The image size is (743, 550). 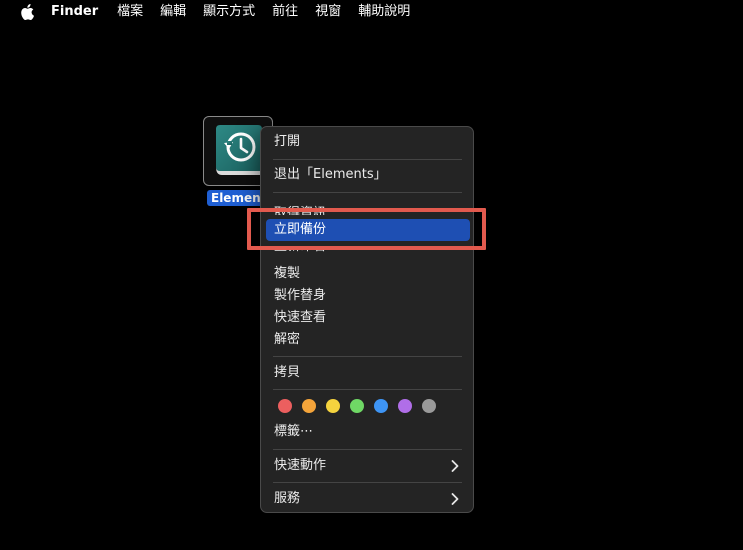 I want to click on menu-item-open: 打開, so click(x=287, y=142).